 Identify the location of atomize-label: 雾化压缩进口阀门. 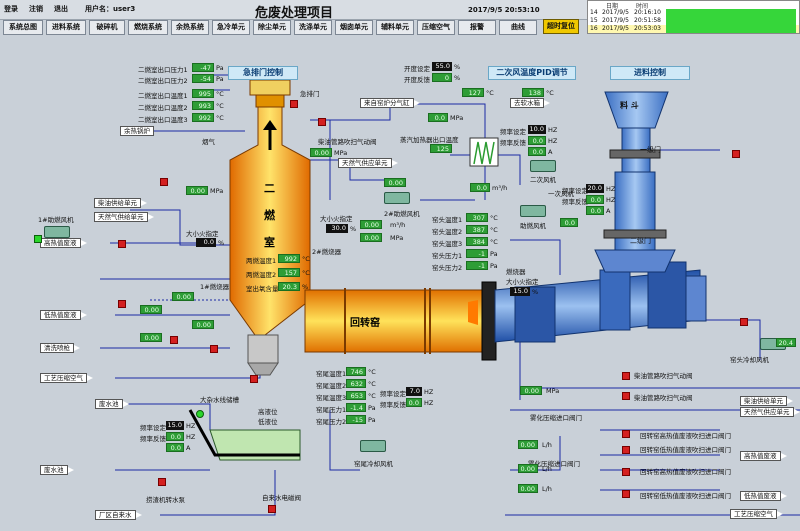
(556, 418).